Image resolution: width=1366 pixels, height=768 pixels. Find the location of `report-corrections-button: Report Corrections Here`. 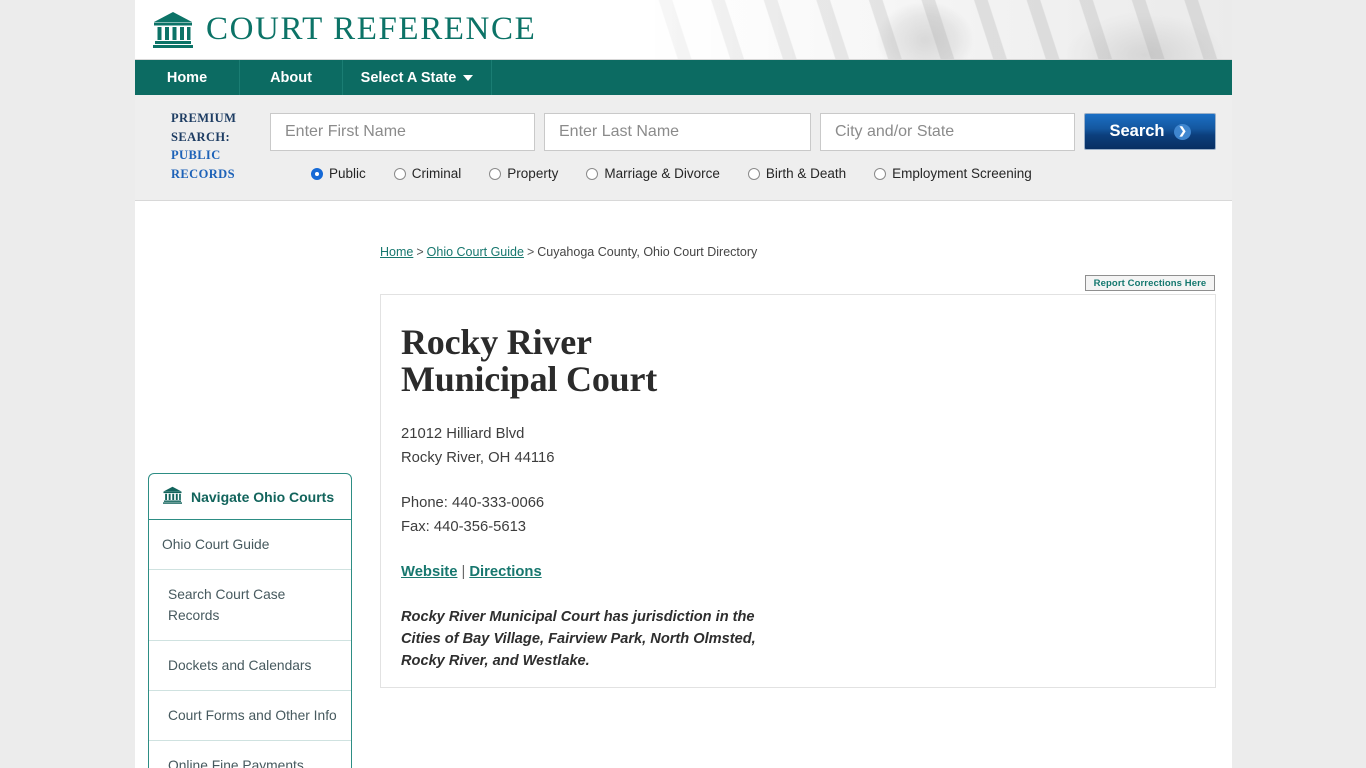

report-corrections-button: Report Corrections Here is located at coordinates (1150, 283).